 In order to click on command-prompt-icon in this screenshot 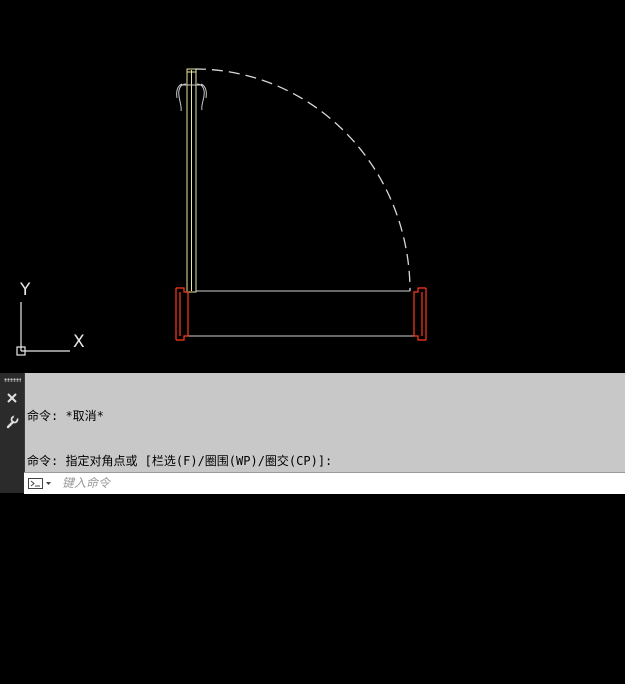, I will do `click(43, 483)`.